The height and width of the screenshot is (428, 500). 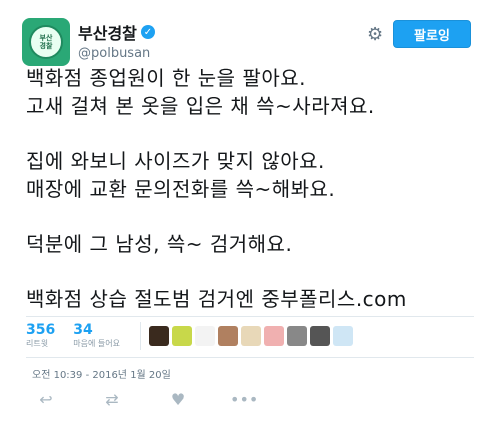 What do you see at coordinates (375, 34) in the screenshot?
I see `gear-icon: ⚙` at bounding box center [375, 34].